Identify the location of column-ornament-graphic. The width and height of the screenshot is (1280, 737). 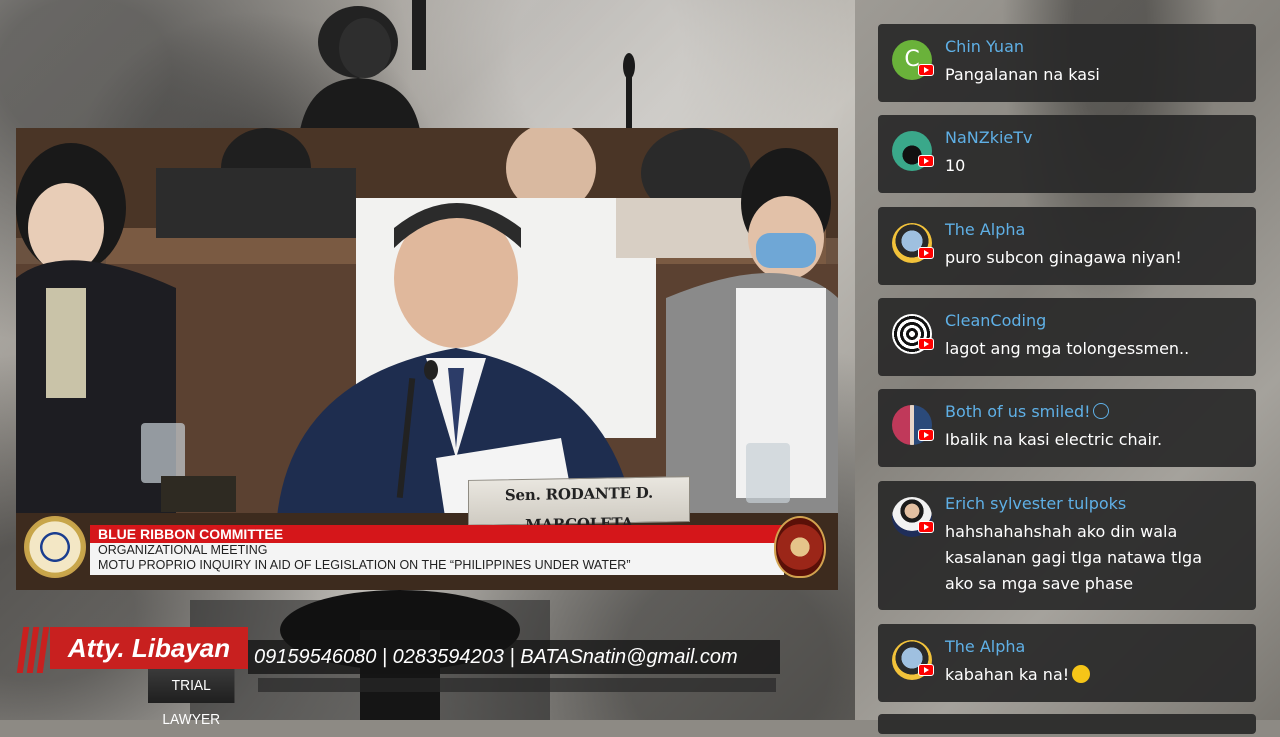
(629, 91).